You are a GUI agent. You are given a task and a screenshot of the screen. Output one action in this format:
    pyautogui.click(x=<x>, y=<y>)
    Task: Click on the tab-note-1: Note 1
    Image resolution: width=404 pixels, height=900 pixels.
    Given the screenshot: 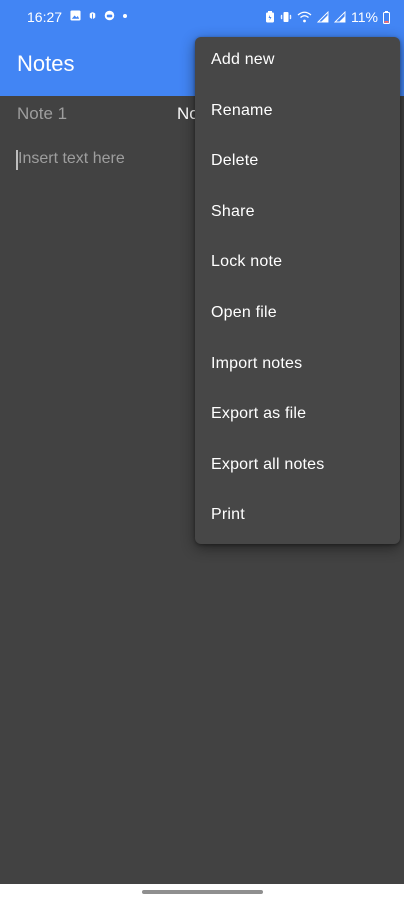 What is the action you would take?
    pyautogui.click(x=42, y=114)
    